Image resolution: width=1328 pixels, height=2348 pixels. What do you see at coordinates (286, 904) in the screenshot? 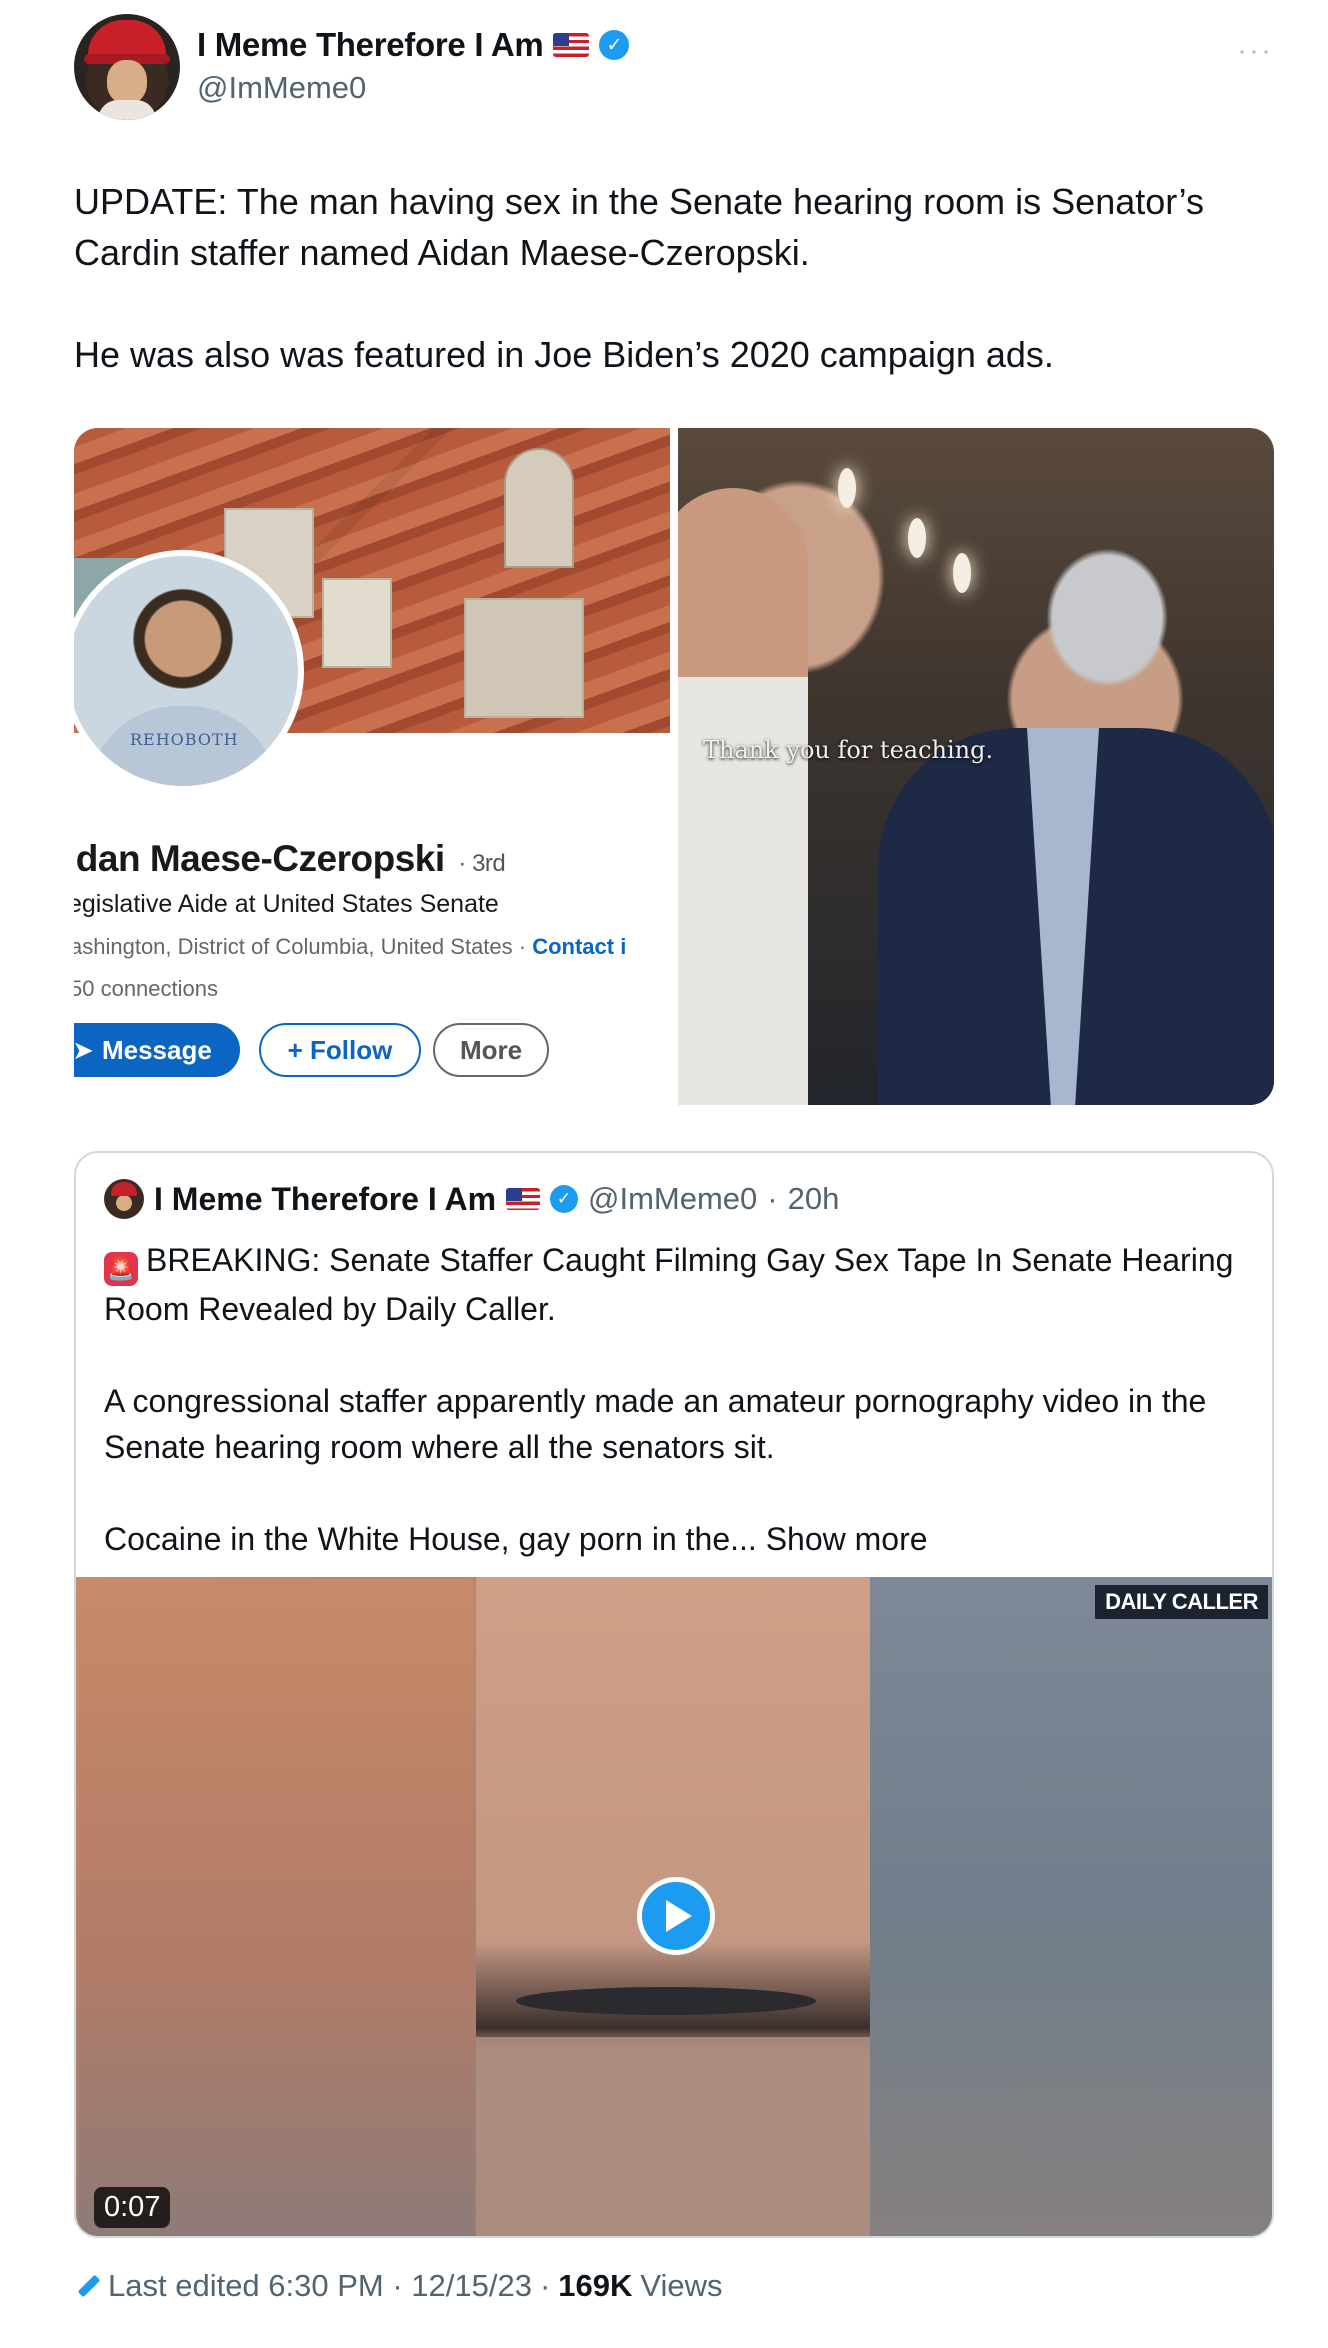
I see `profile-headline: egislative Aide at United States Senate` at bounding box center [286, 904].